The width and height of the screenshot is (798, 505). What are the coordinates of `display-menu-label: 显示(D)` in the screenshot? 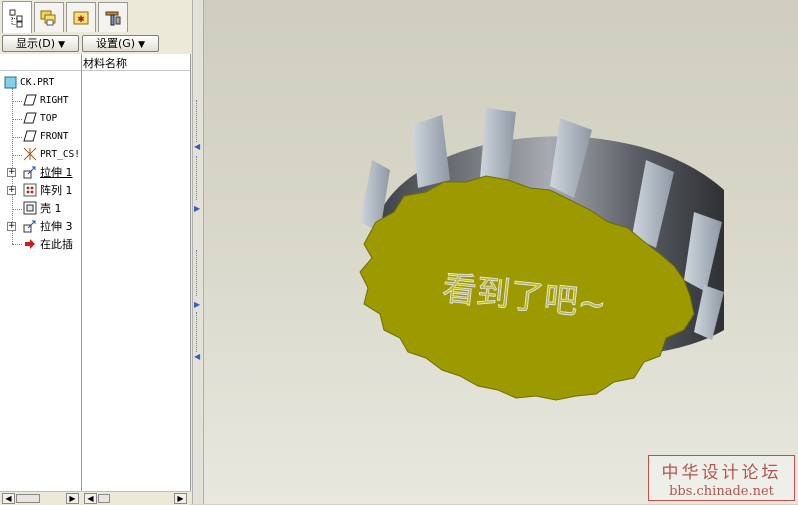 It's located at (36, 43).